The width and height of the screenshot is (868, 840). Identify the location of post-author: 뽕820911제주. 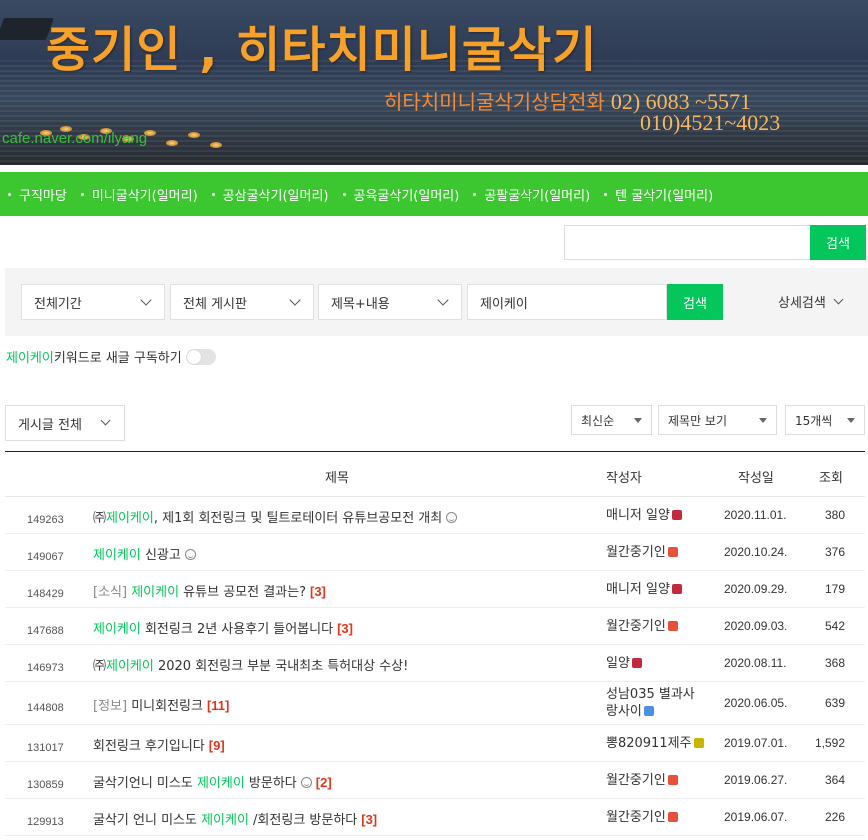
(655, 743).